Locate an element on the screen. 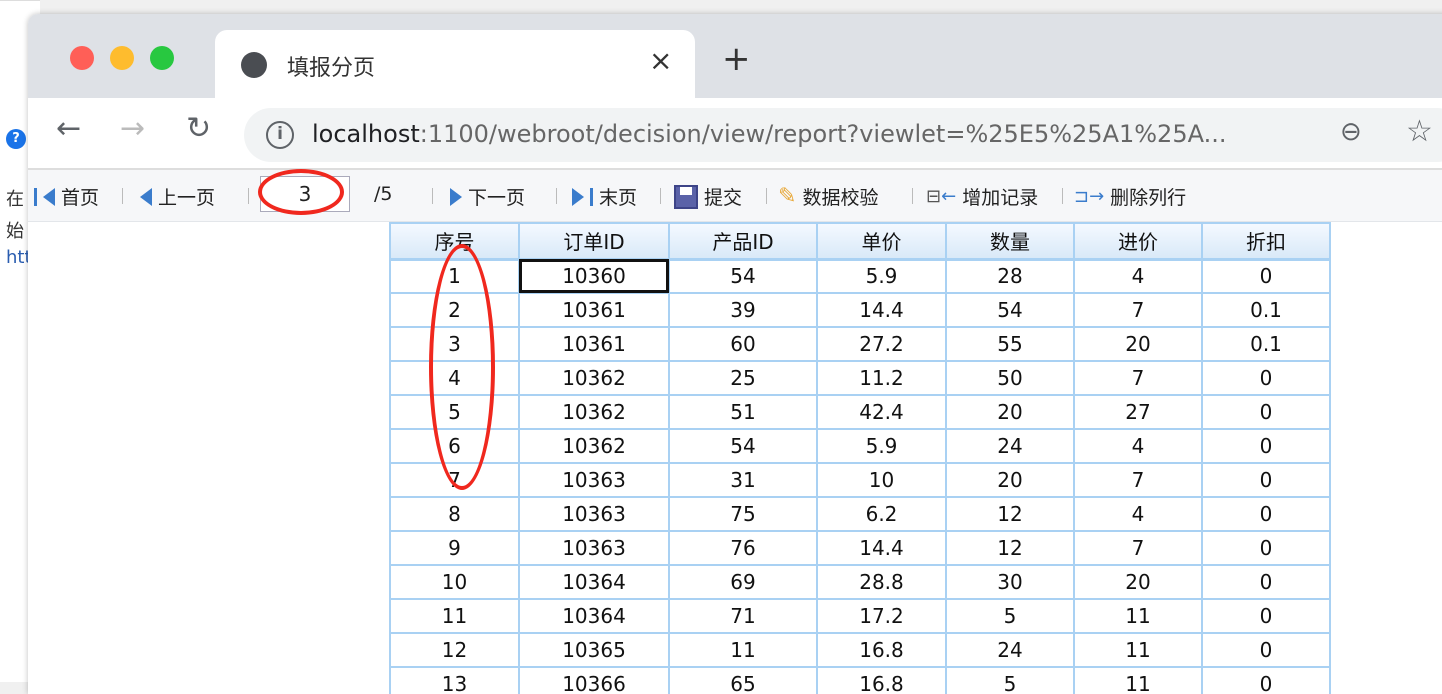 Image resolution: width=1442 pixels, height=694 pixels. table-cell: 11.2 is located at coordinates (881, 378).